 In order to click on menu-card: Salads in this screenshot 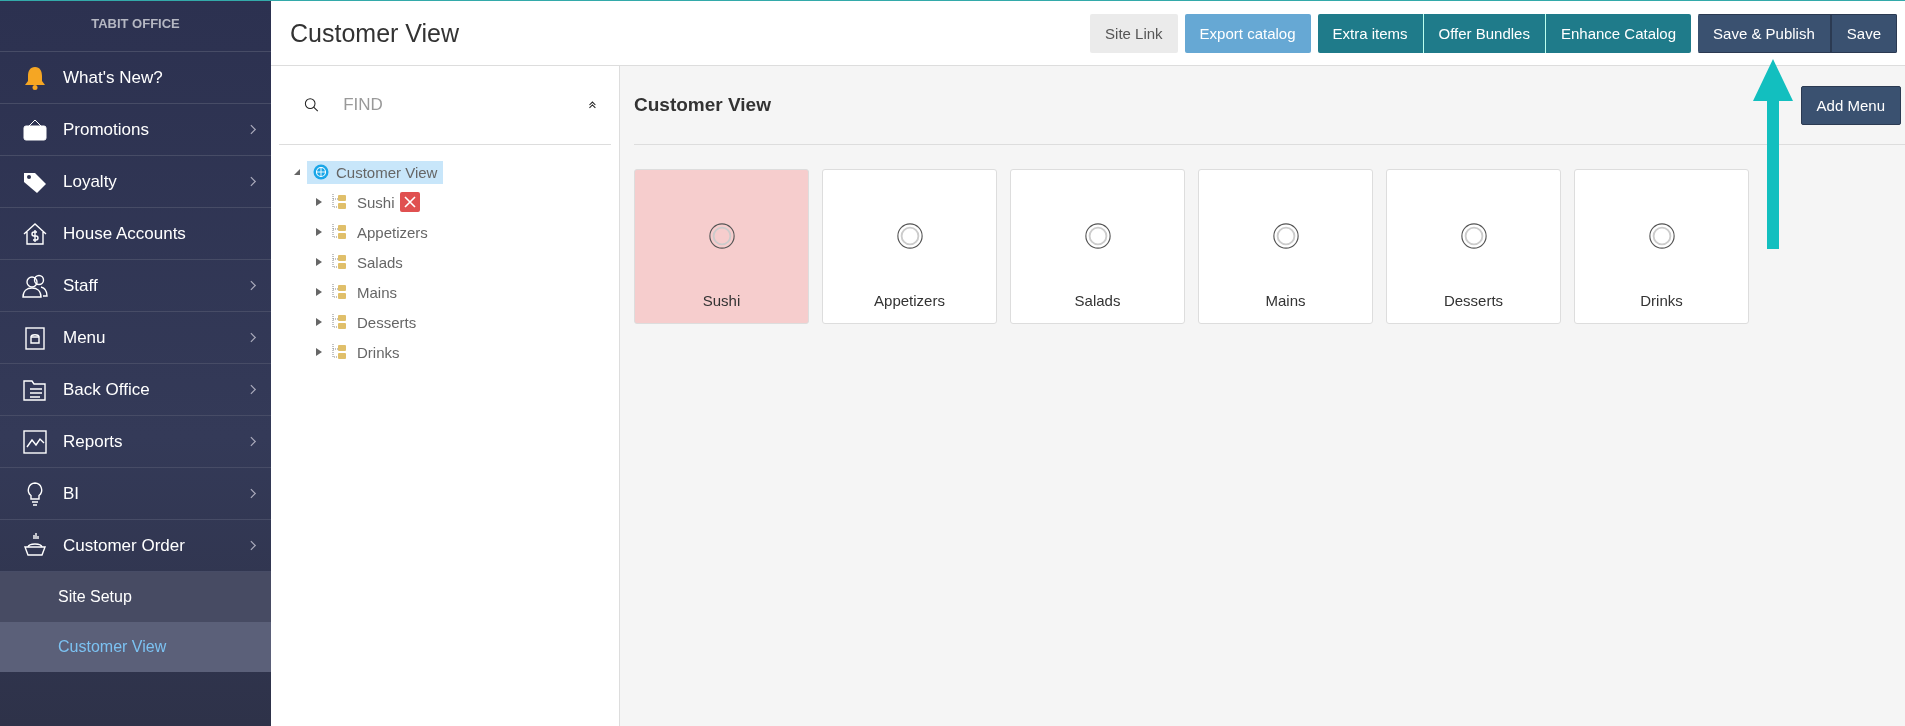, I will do `click(1097, 246)`.